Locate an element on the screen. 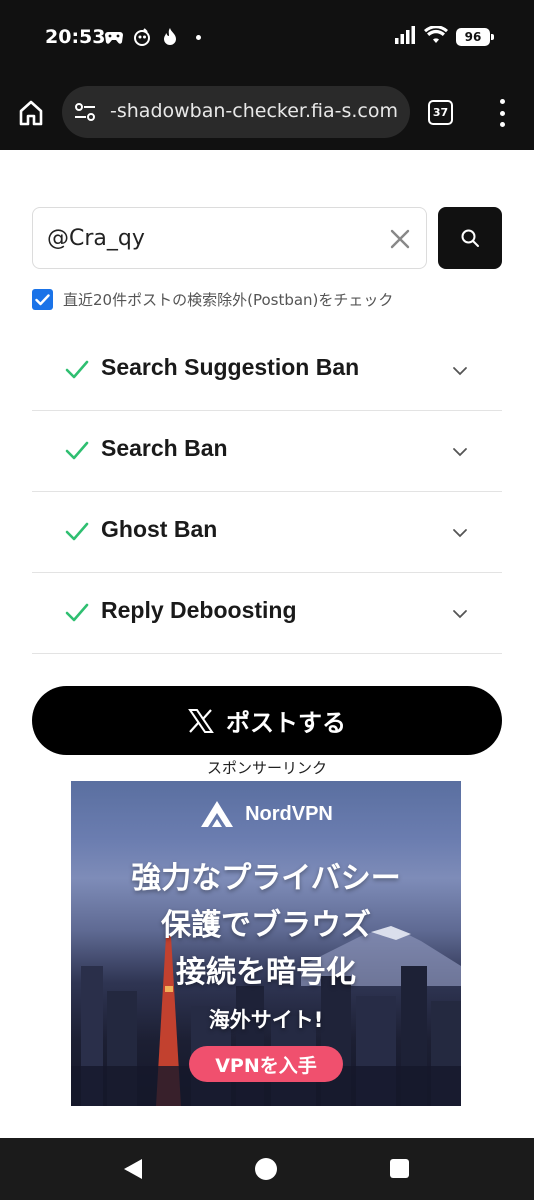  more-notifications-dot is located at coordinates (198, 37).